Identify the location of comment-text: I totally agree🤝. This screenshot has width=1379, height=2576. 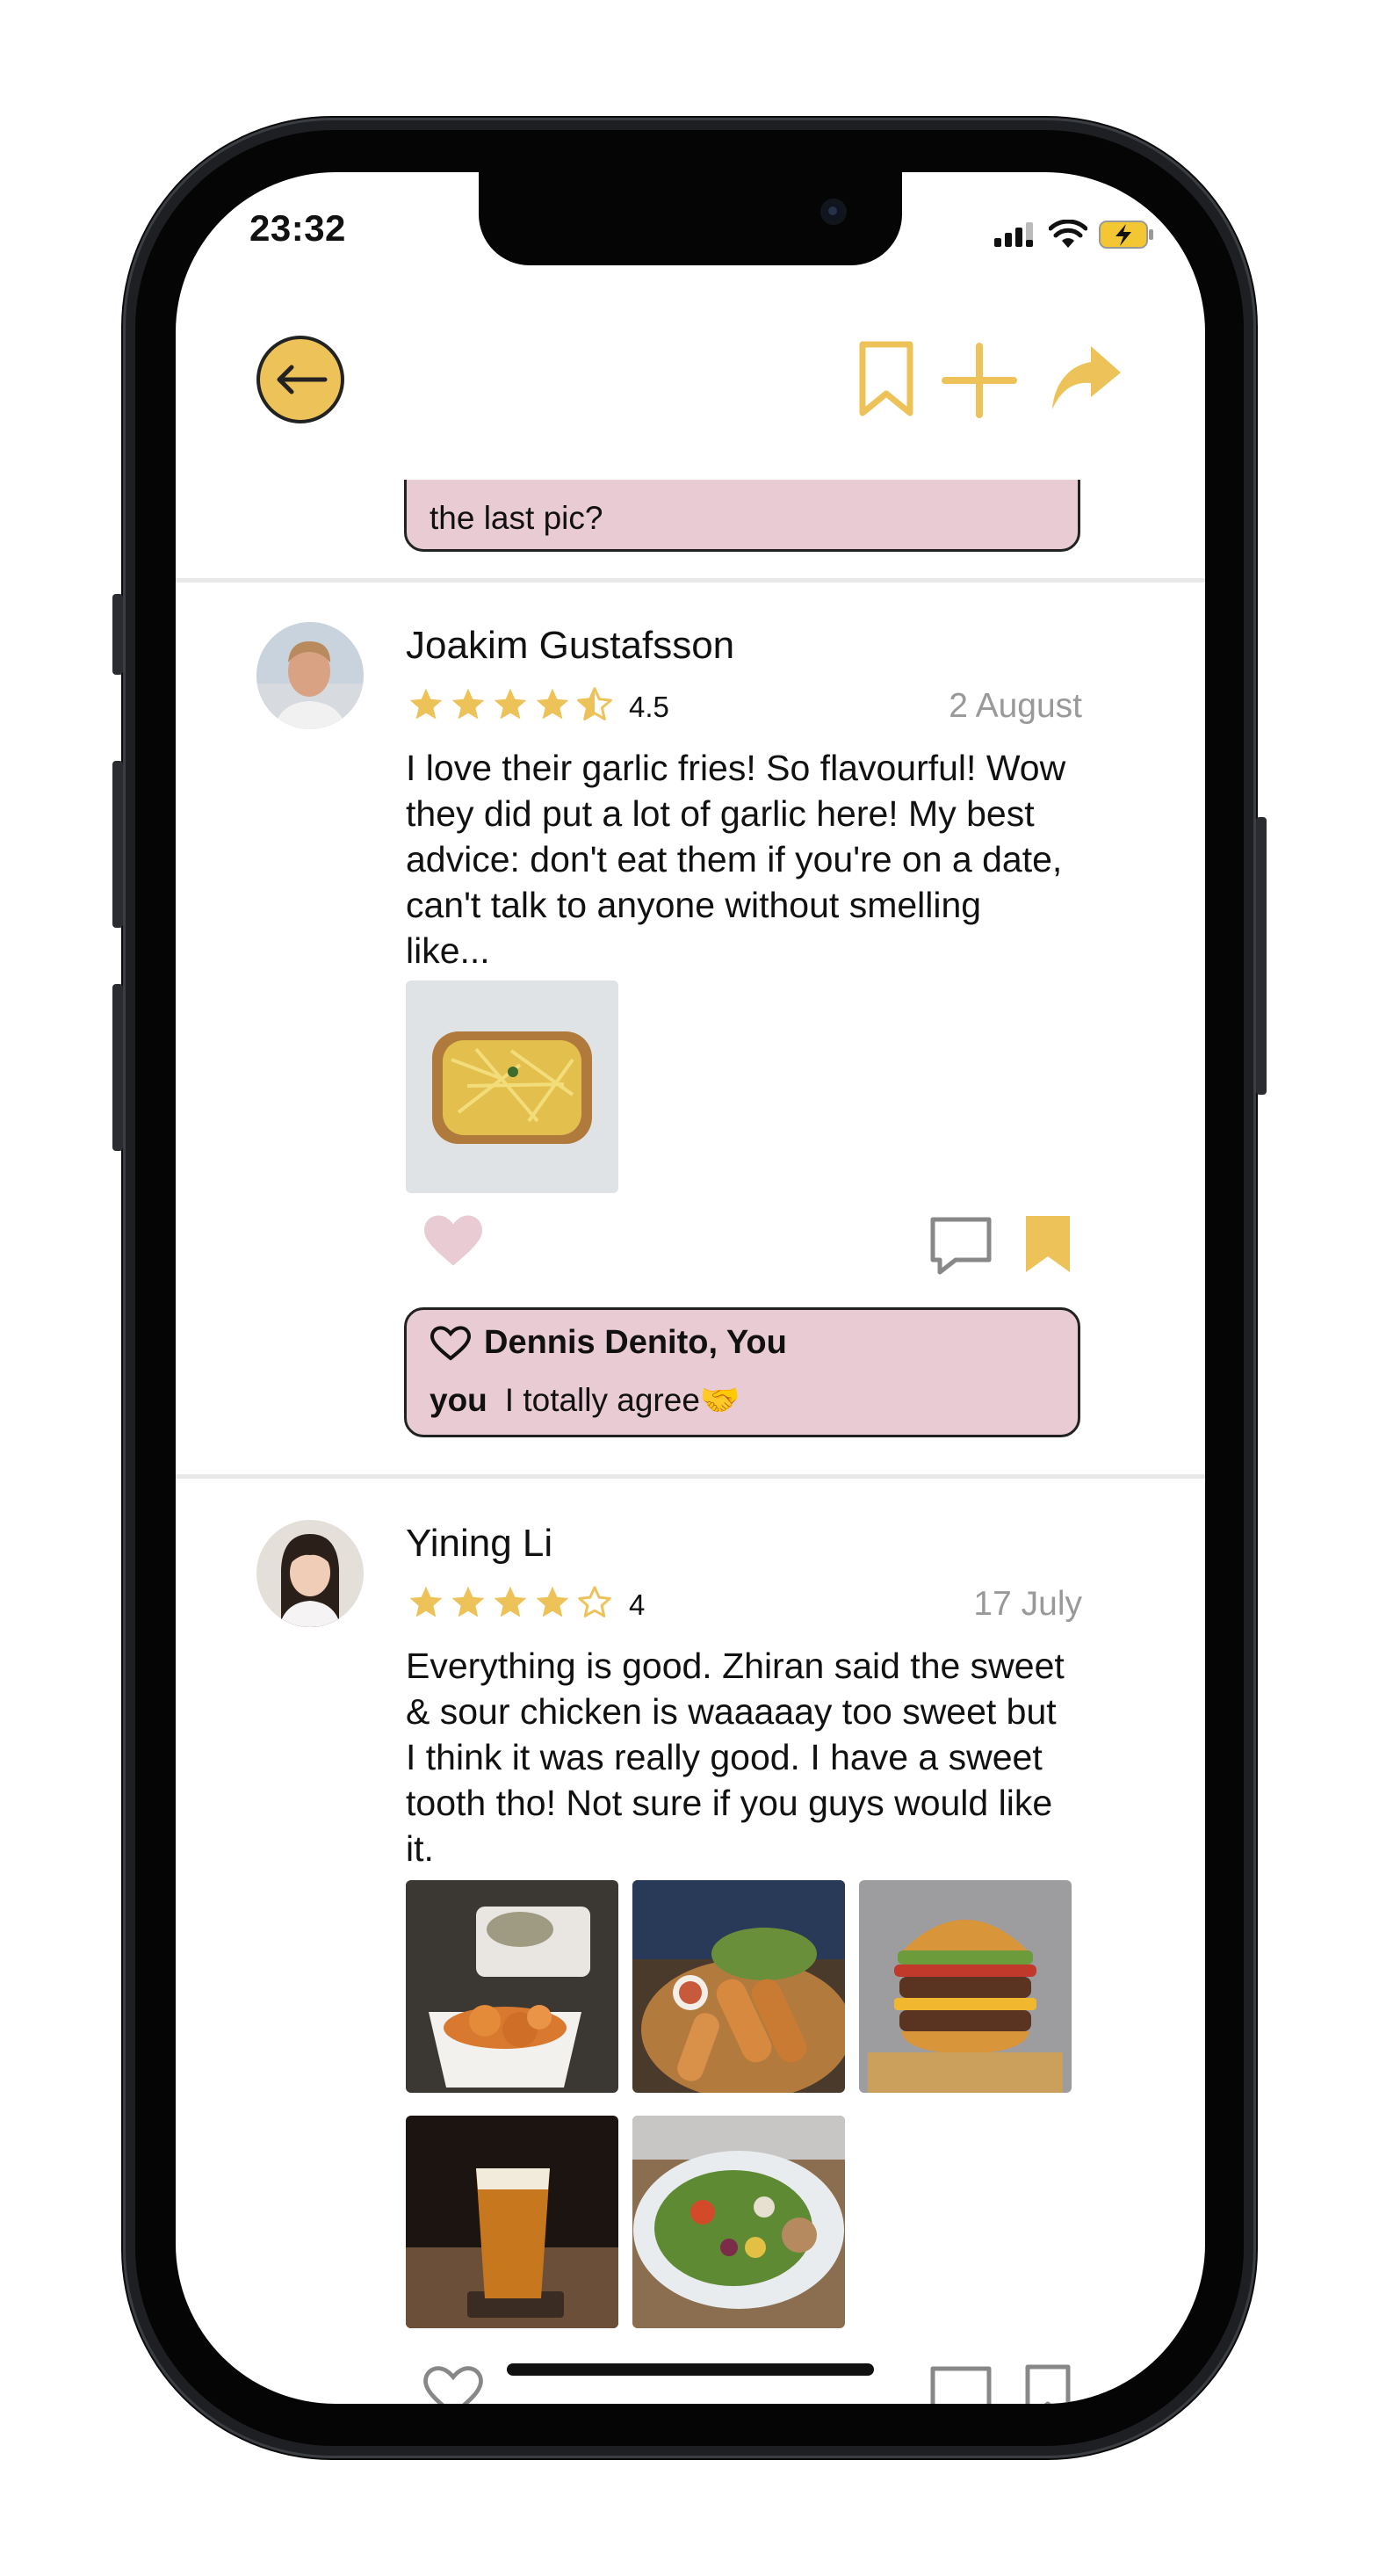
(622, 1400).